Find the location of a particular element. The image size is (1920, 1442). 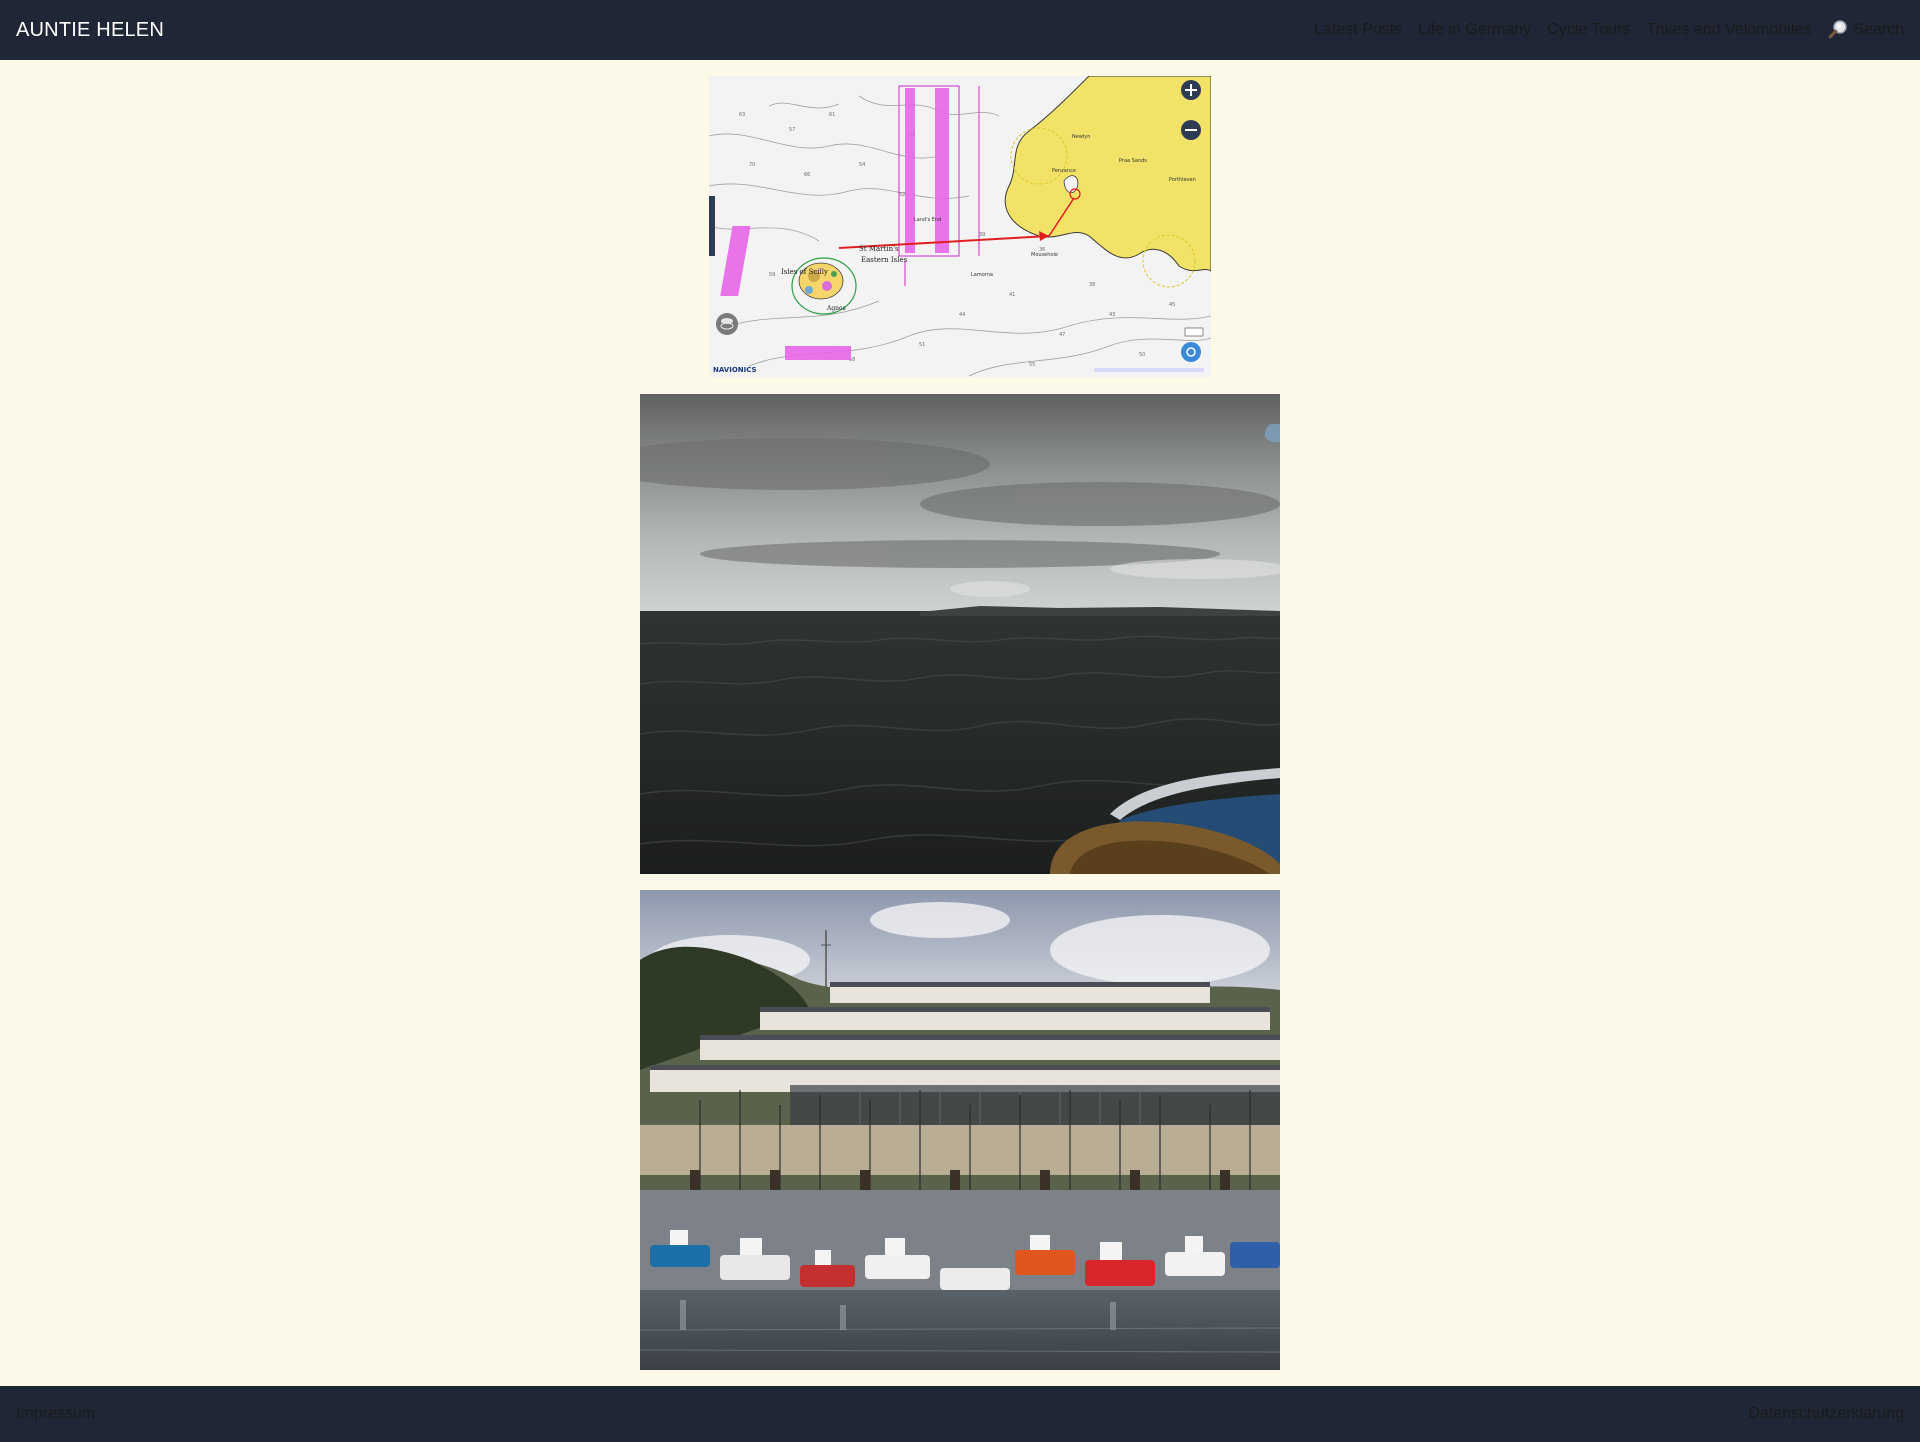

svg-text: 39 is located at coordinates (982, 235).